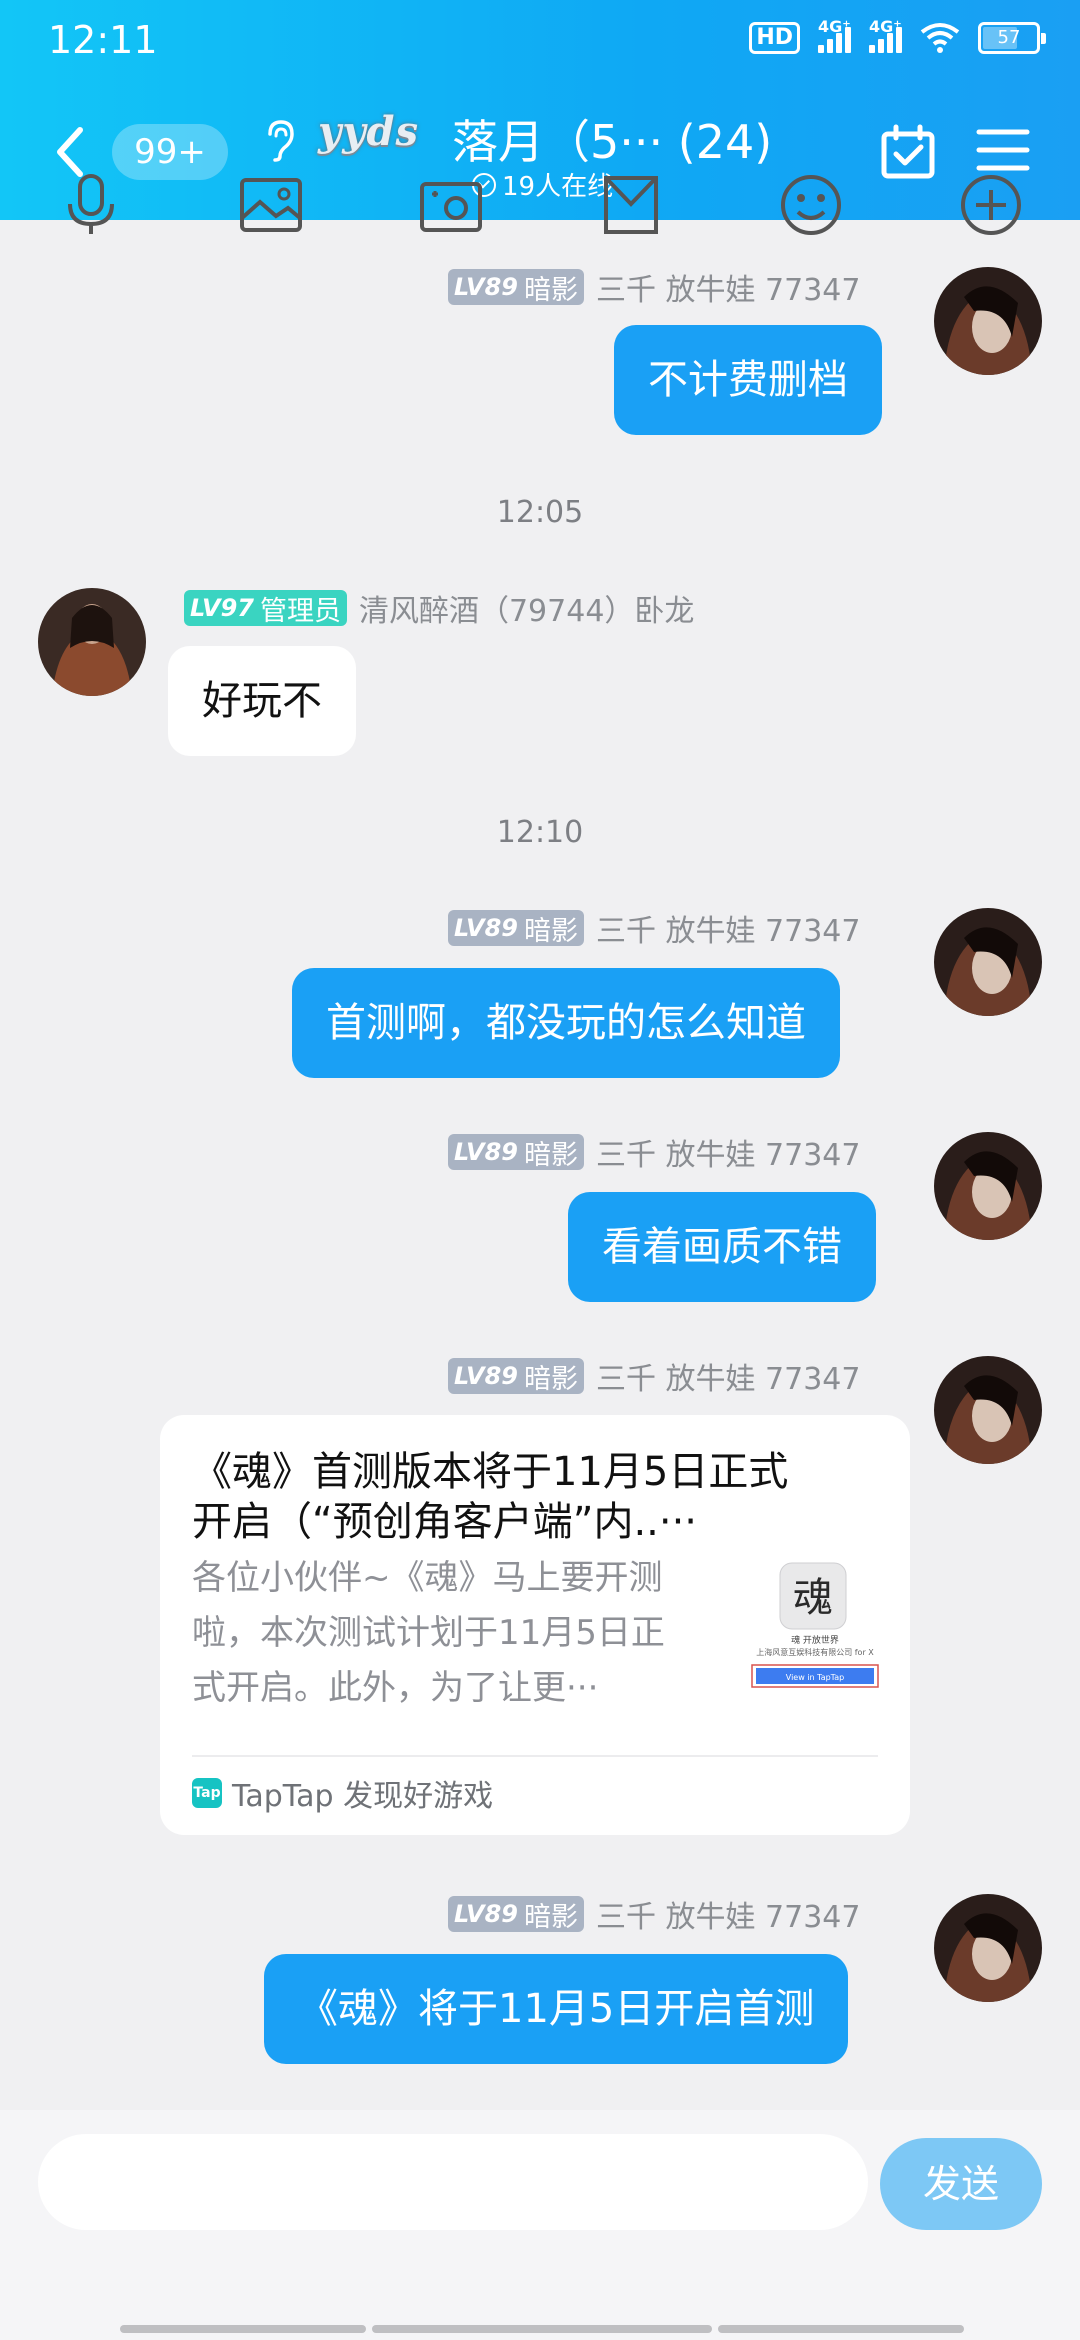  I want to click on svg-text: 魂, so click(813, 1598).